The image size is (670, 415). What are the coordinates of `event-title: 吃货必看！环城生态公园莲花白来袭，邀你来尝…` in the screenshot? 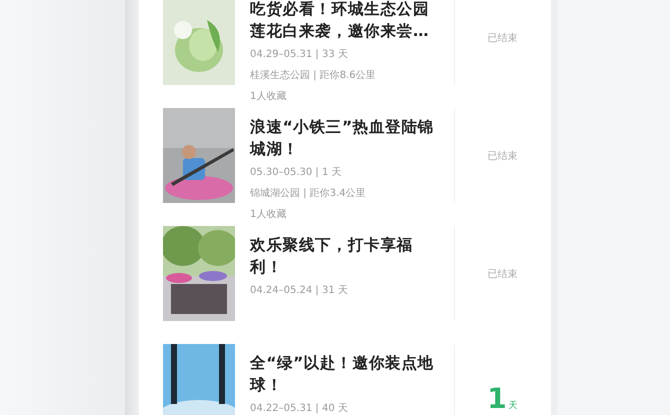 It's located at (346, 21).